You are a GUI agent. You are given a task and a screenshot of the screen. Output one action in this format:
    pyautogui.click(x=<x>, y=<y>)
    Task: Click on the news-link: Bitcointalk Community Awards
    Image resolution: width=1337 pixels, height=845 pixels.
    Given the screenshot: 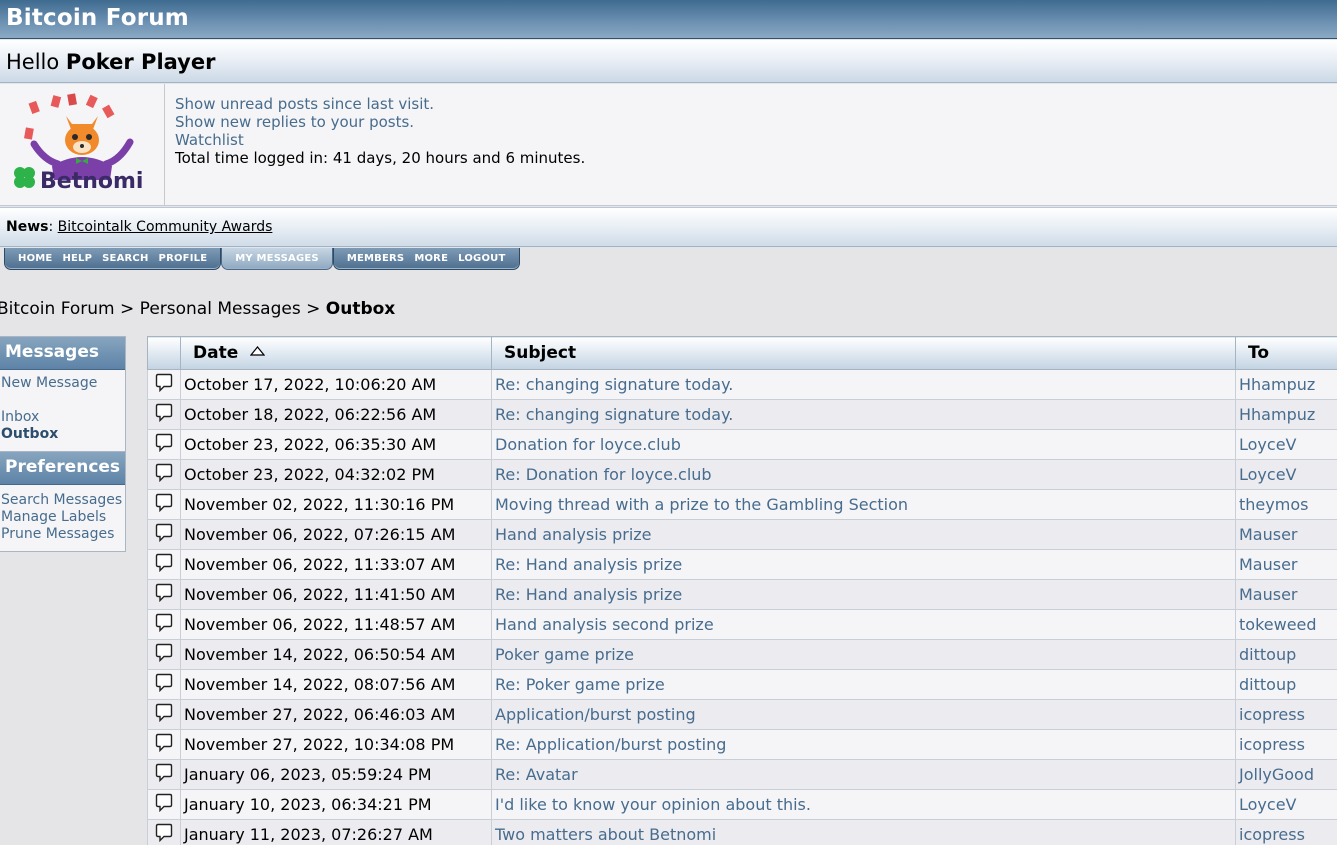 What is the action you would take?
    pyautogui.click(x=165, y=227)
    